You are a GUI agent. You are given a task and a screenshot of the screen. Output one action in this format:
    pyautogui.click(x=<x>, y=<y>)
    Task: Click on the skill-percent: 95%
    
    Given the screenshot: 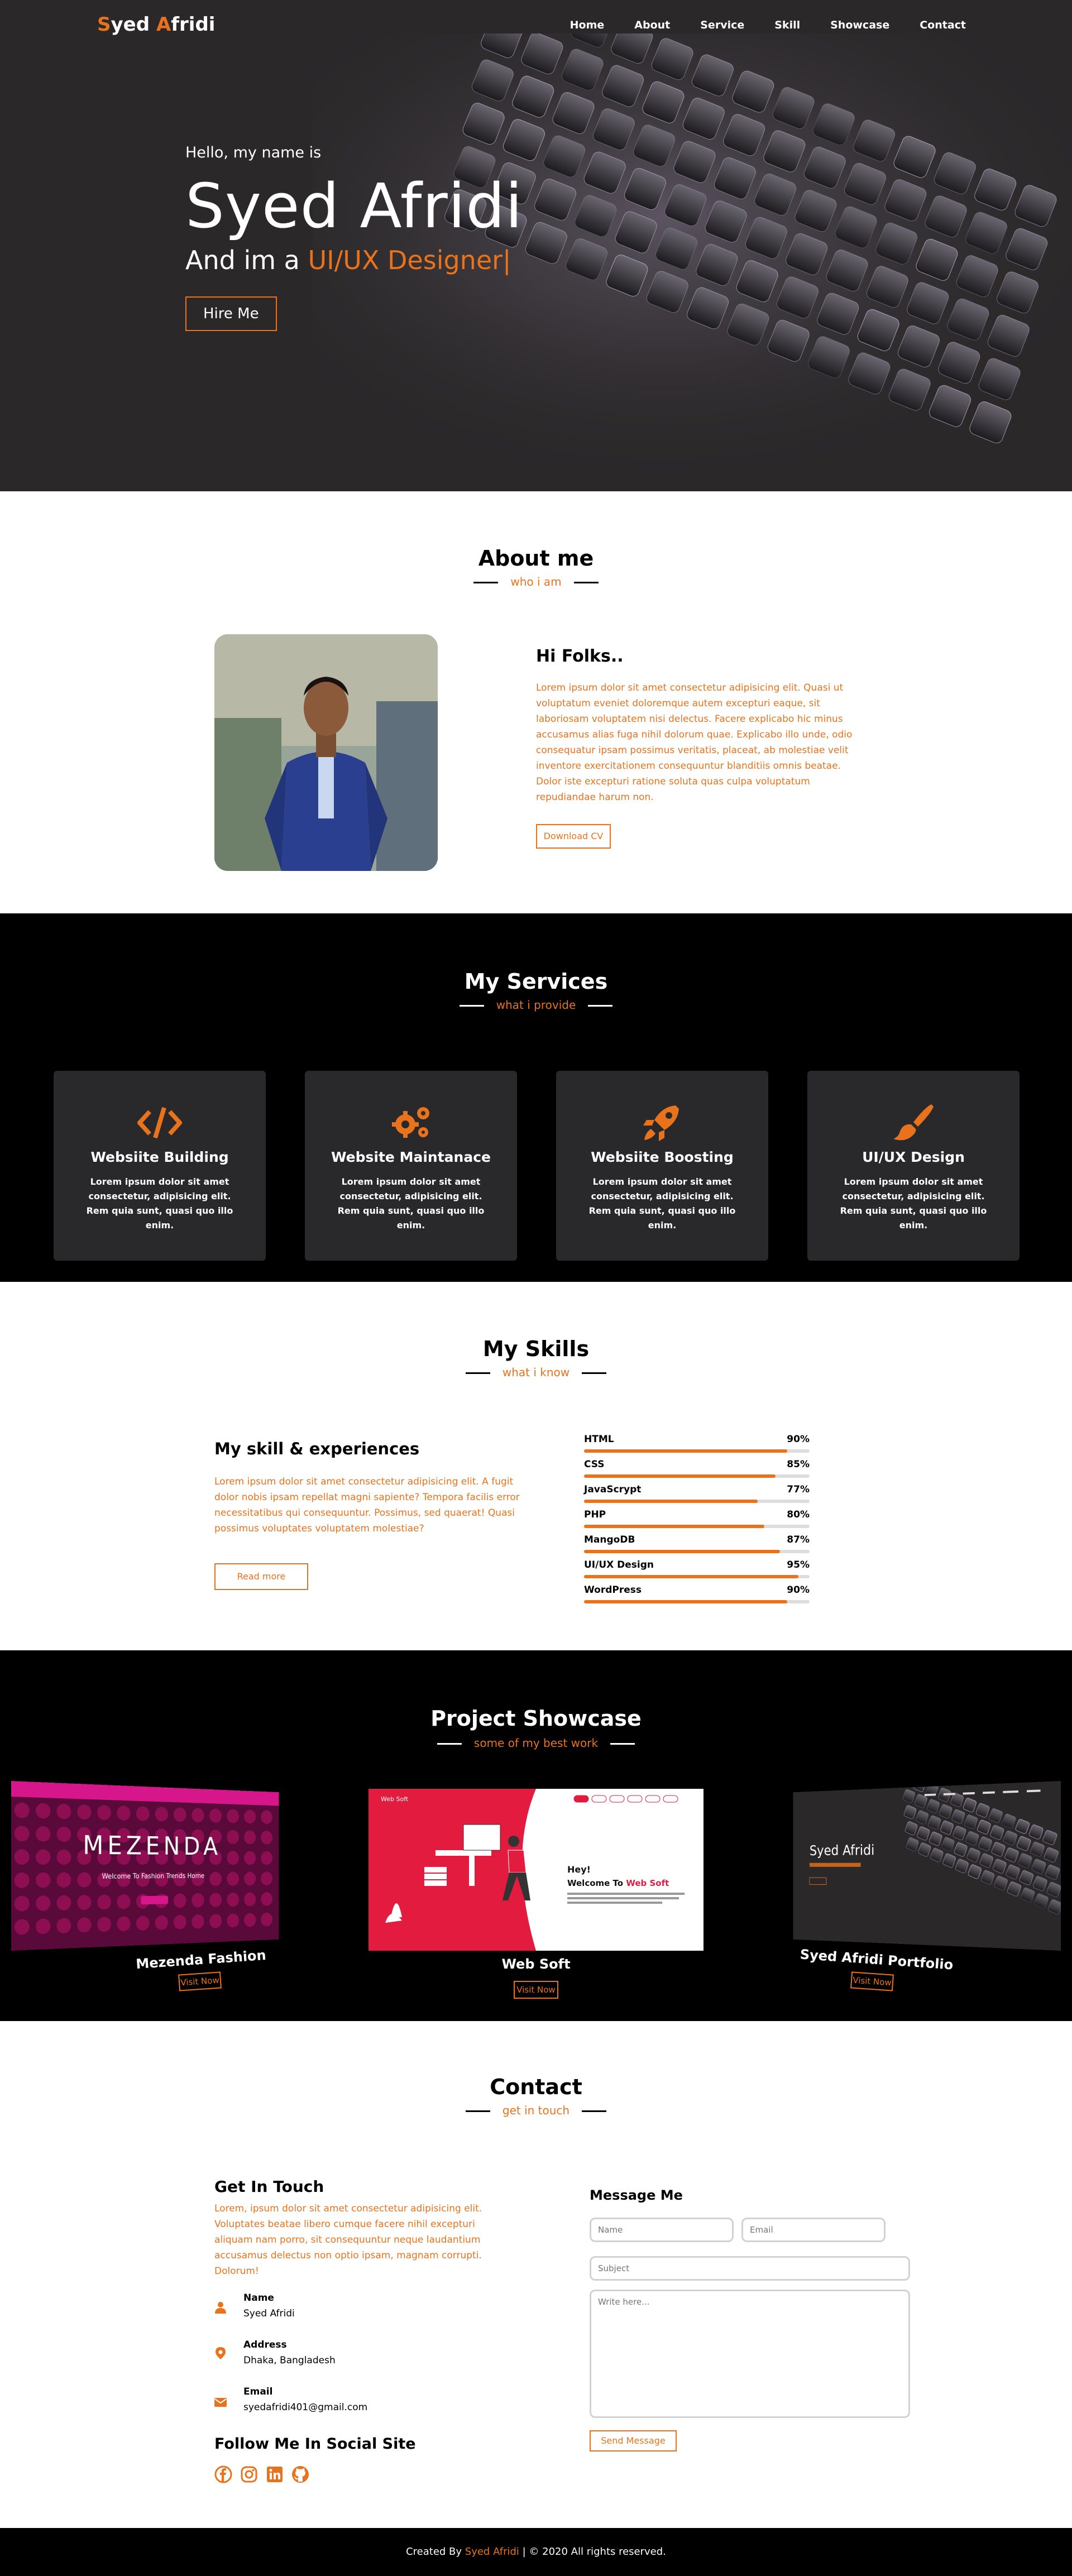 What is the action you would take?
    pyautogui.click(x=799, y=1565)
    